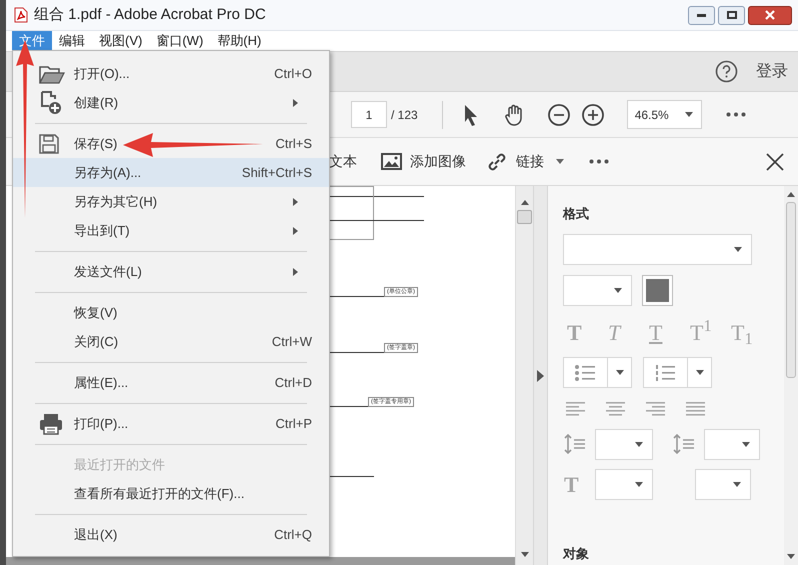 The width and height of the screenshot is (798, 565). What do you see at coordinates (470, 115) in the screenshot?
I see `pointer-icon` at bounding box center [470, 115].